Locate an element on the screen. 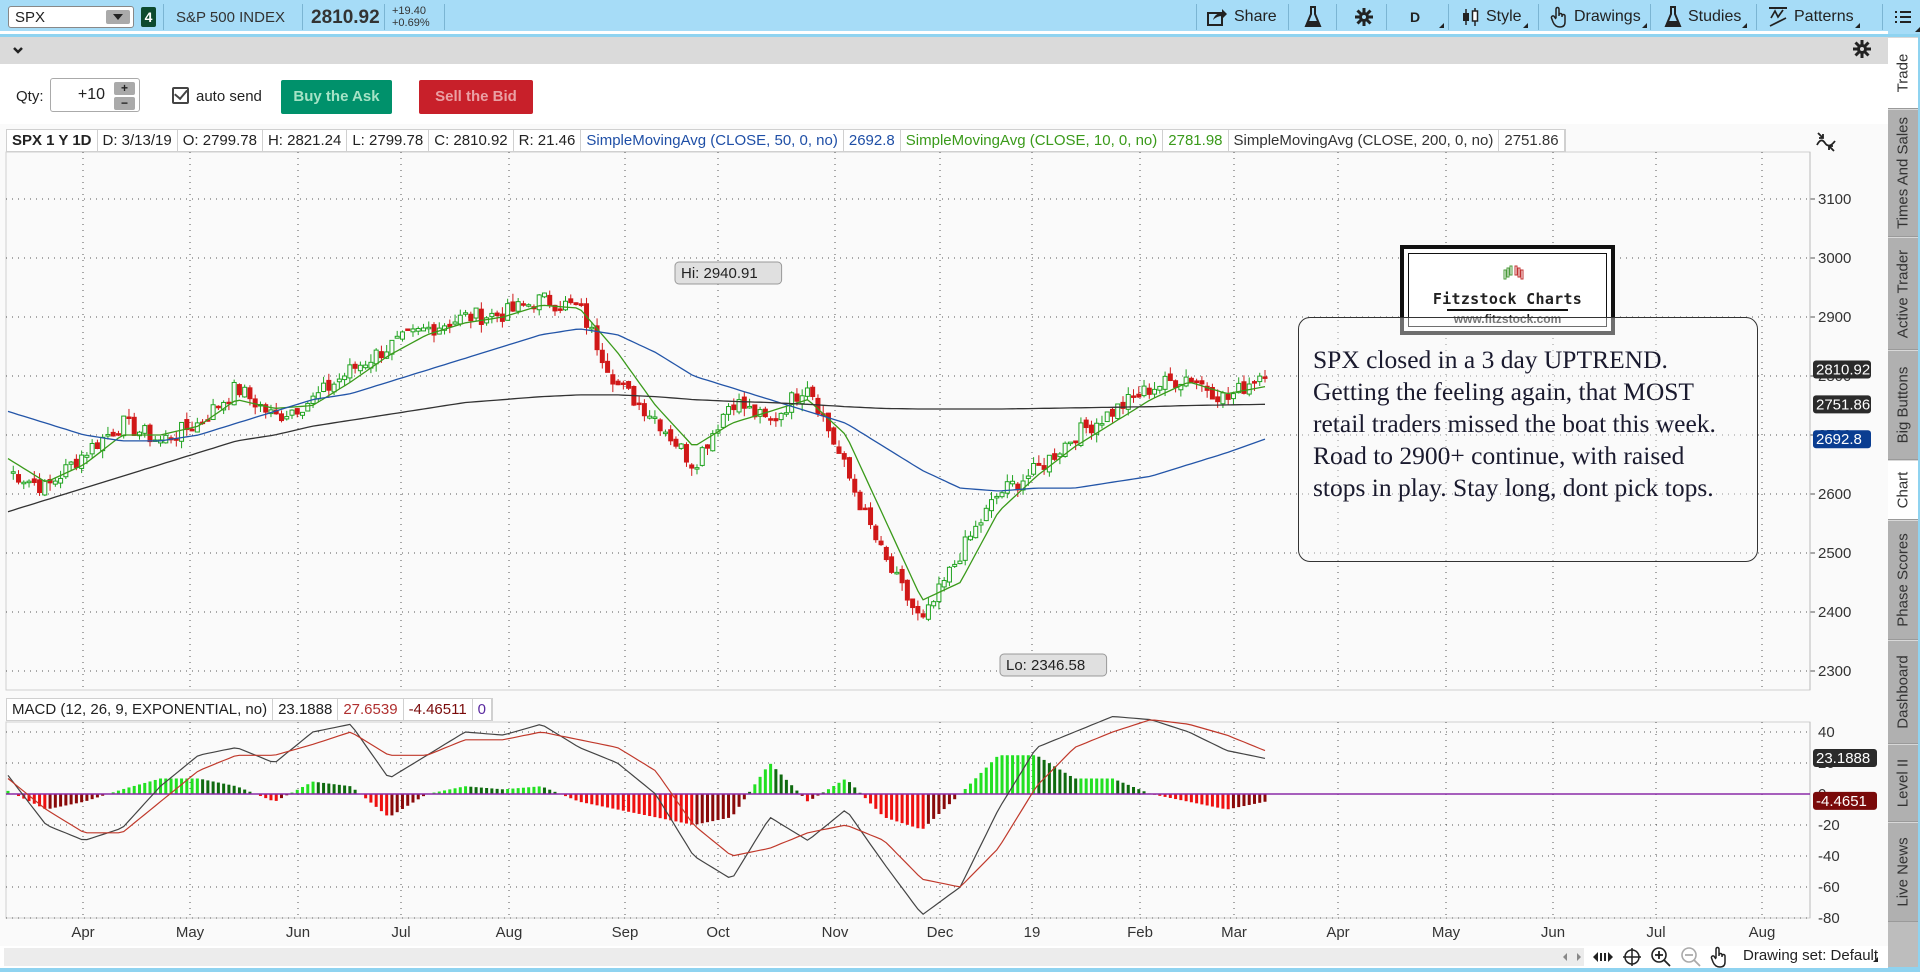 The height and width of the screenshot is (972, 1920). qty-increment-button: + is located at coordinates (124, 88).